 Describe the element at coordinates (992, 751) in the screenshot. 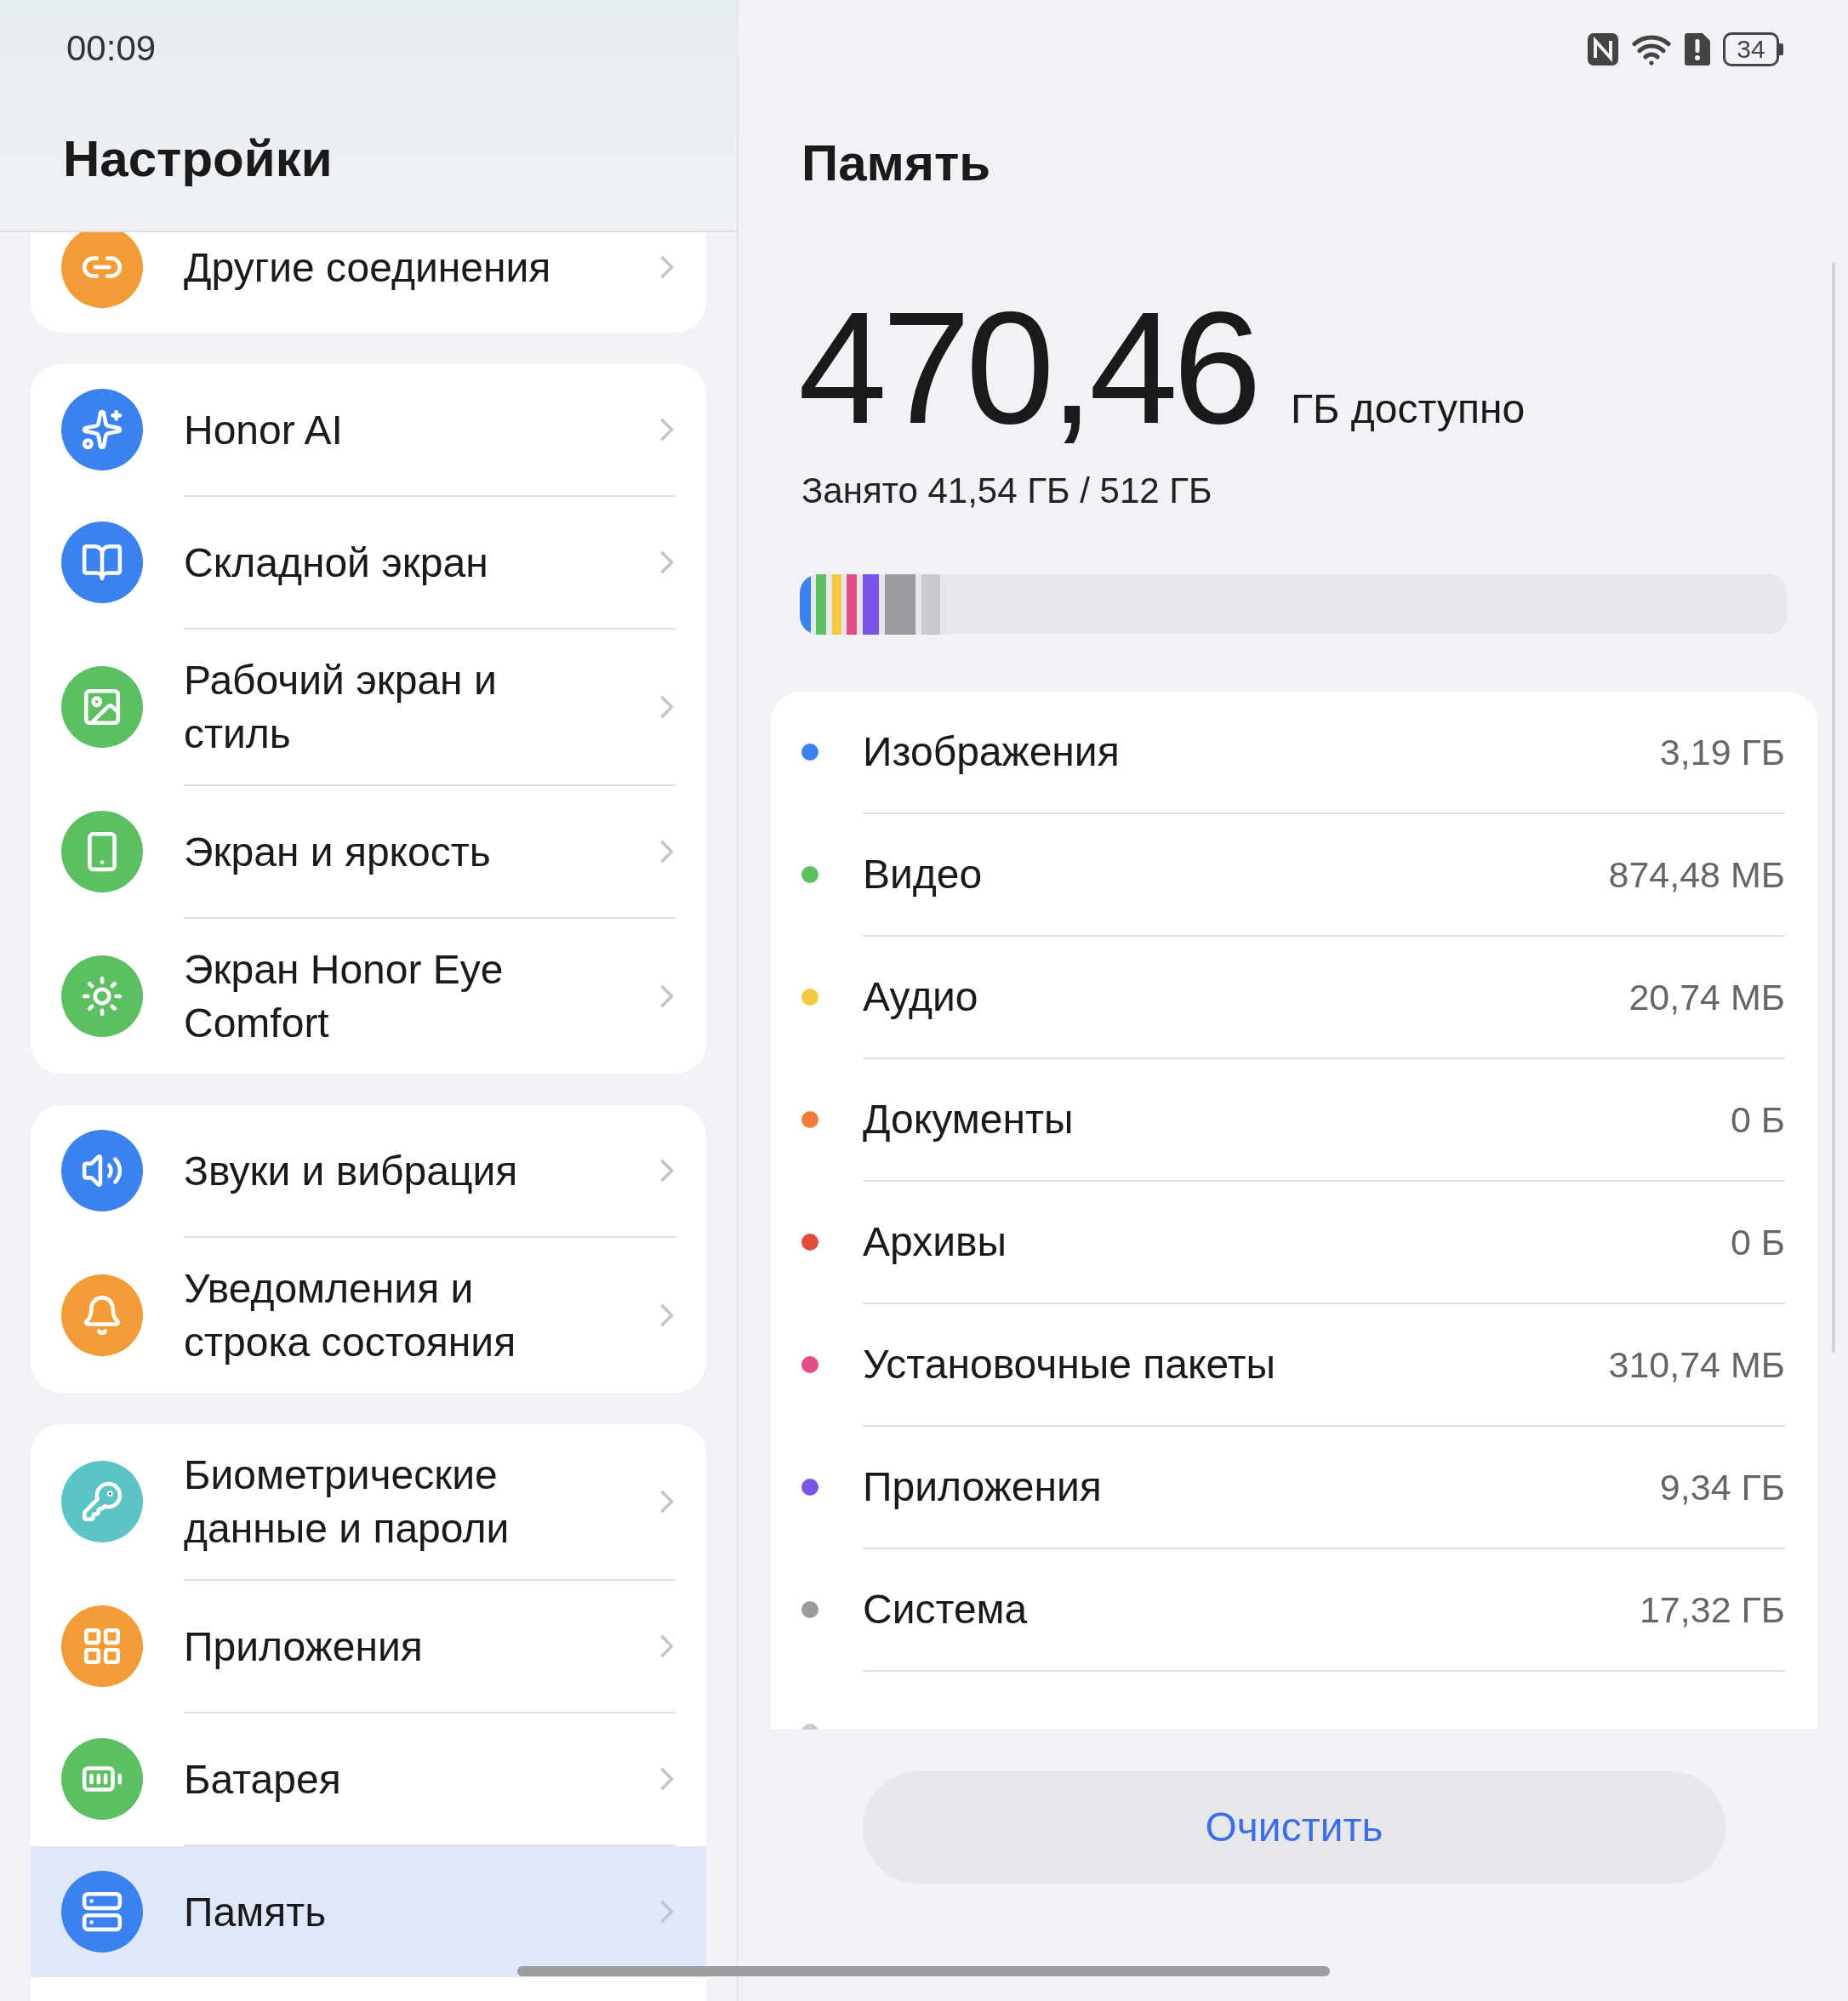

I see `category-name: Изображения` at that location.